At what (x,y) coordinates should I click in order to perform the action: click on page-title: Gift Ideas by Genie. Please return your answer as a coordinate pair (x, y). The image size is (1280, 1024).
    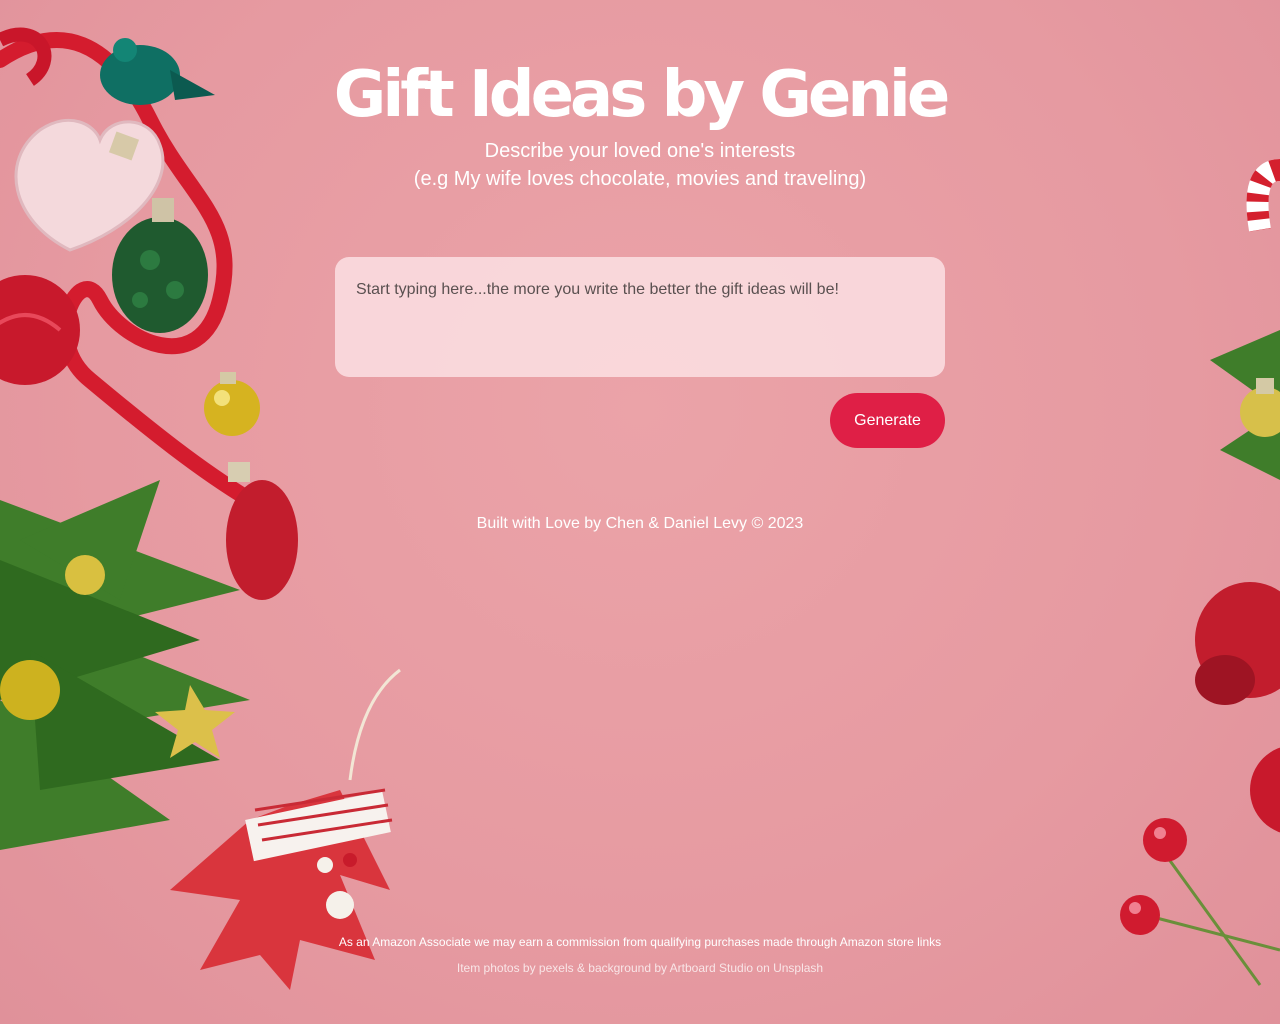
    Looking at the image, I should click on (641, 95).